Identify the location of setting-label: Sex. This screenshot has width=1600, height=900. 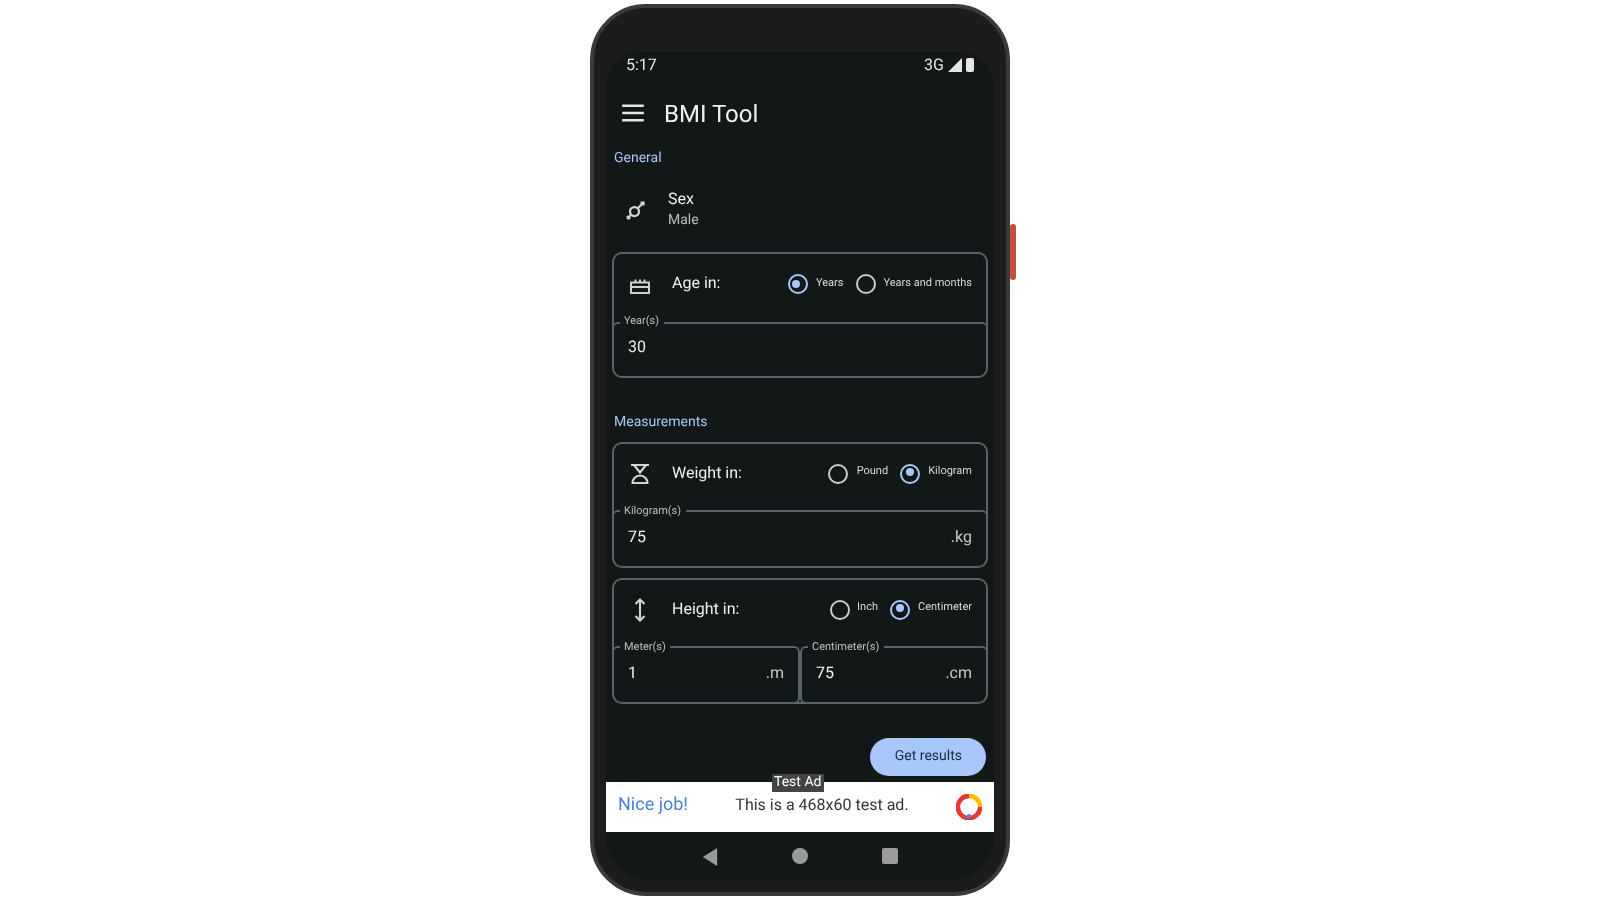
(682, 200).